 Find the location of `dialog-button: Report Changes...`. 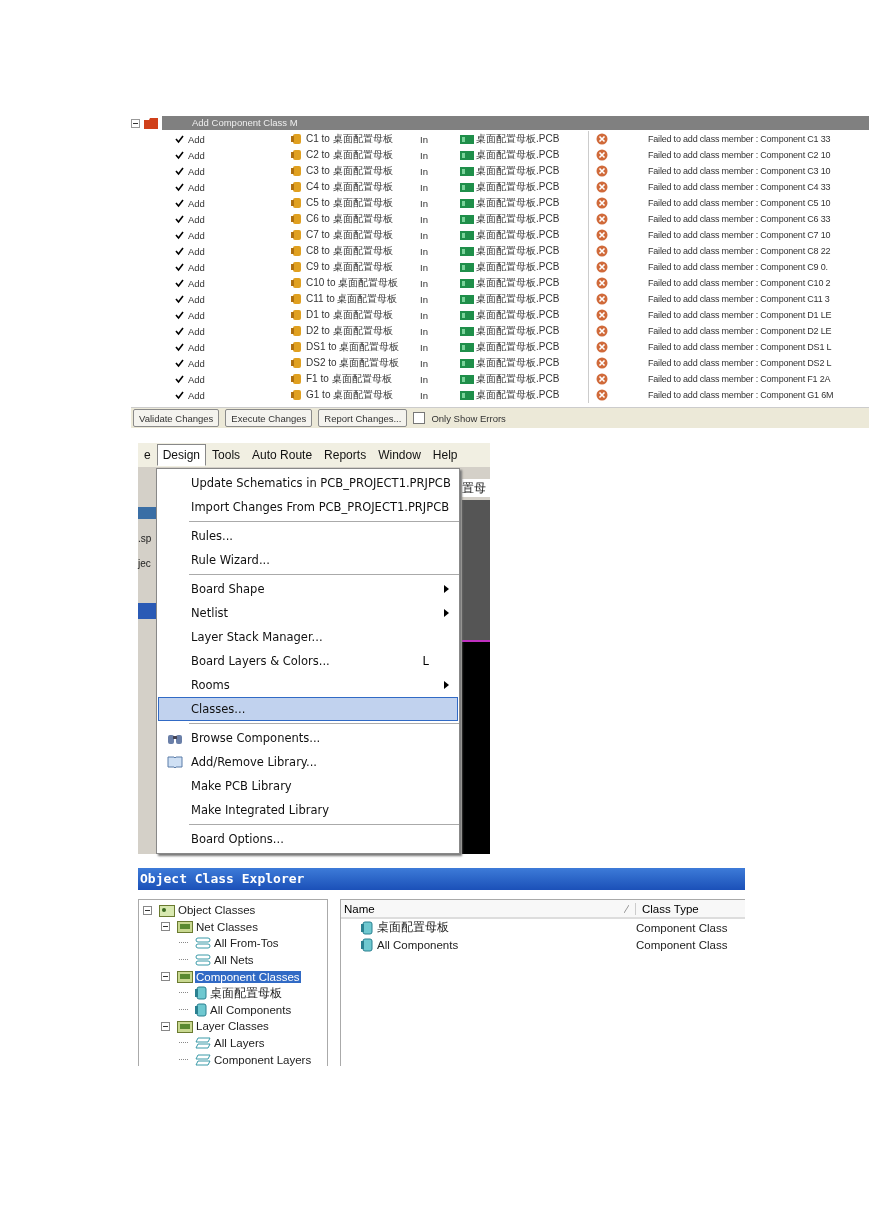

dialog-button: Report Changes... is located at coordinates (363, 418).